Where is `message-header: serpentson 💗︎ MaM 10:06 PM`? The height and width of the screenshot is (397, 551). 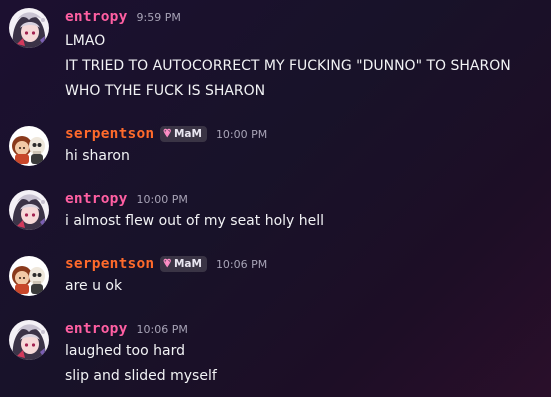 message-header: serpentson 💗︎ MaM 10:06 PM is located at coordinates (166, 264).